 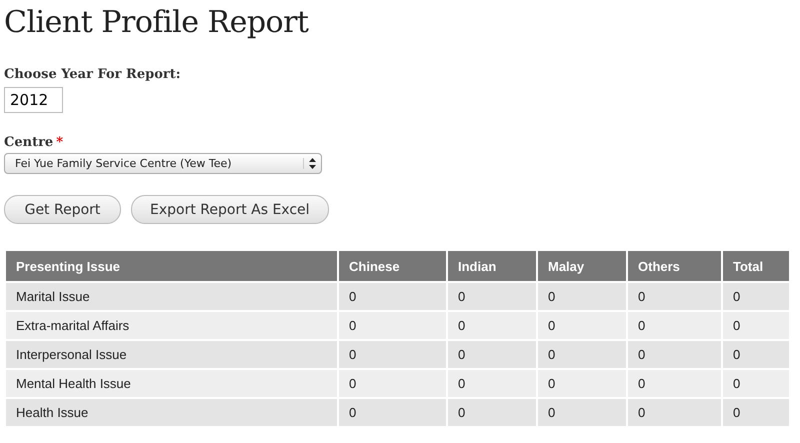 I want to click on required-mark: *, so click(x=60, y=142).